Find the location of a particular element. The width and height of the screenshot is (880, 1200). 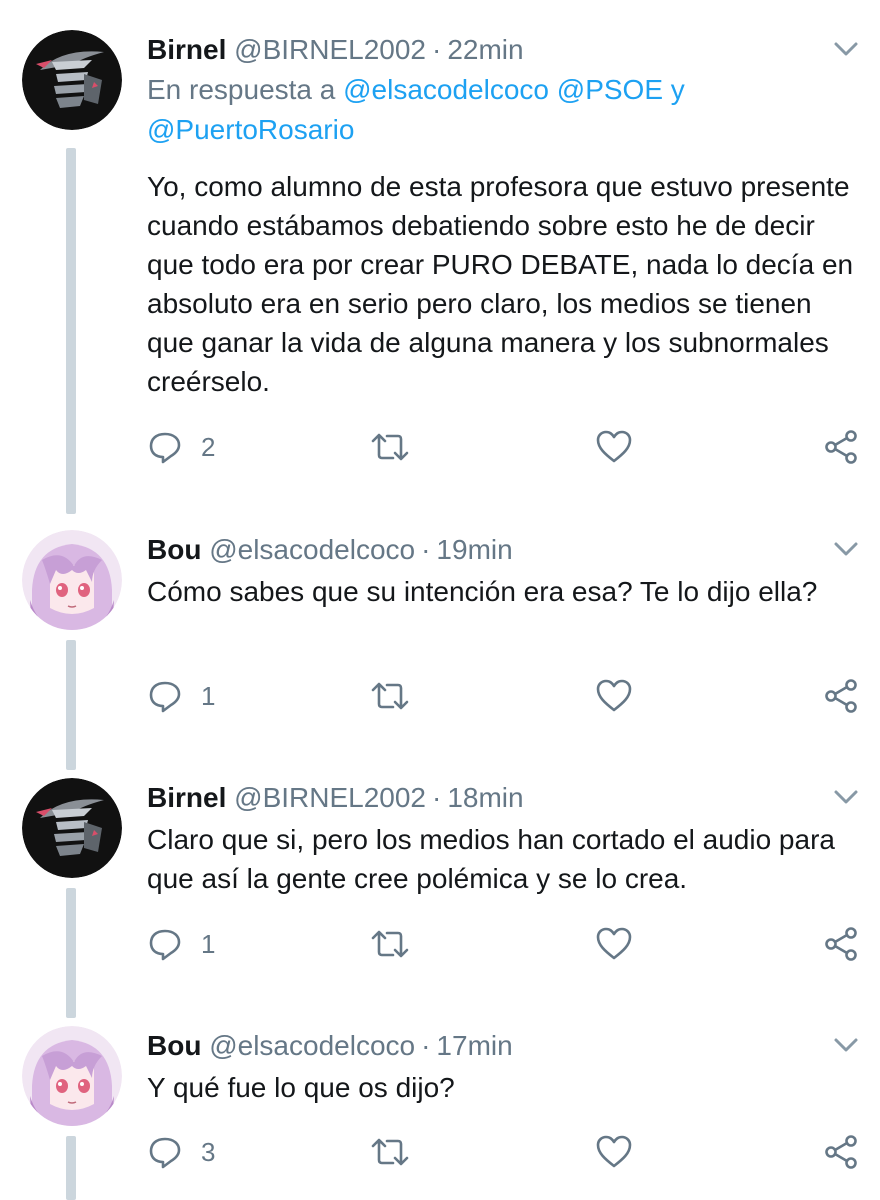

mention-link: @elsacodelcoco is located at coordinates (446, 89).